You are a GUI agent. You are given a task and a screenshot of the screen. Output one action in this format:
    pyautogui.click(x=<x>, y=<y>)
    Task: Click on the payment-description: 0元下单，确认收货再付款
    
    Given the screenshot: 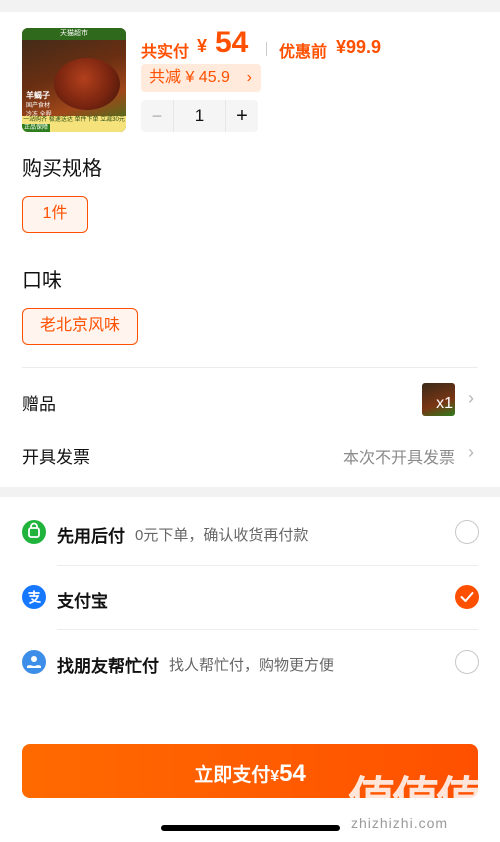 What is the action you would take?
    pyautogui.click(x=222, y=535)
    